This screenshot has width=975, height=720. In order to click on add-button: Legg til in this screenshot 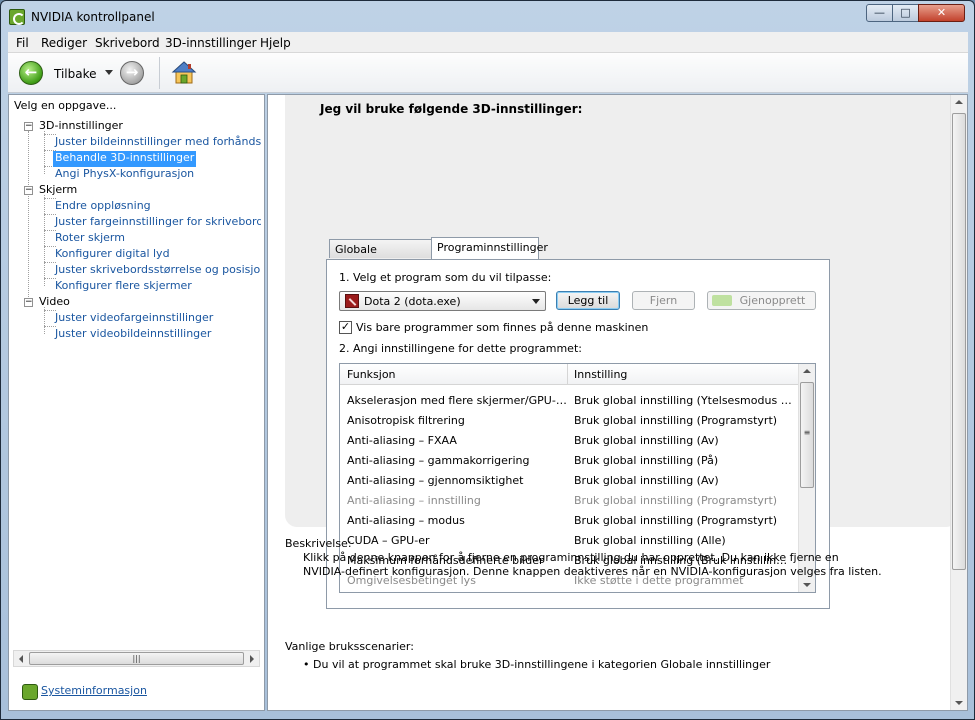, I will do `click(588, 300)`.